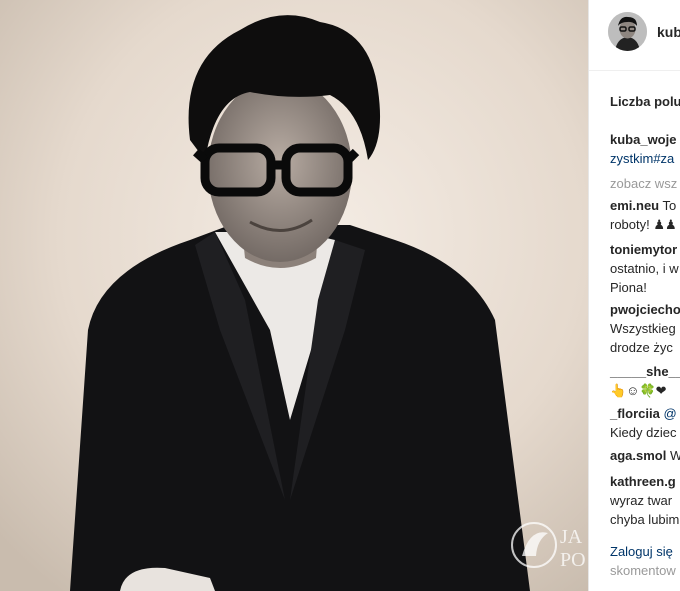 The image size is (680, 591). What do you see at coordinates (668, 205) in the screenshot?
I see `comment-text: To` at bounding box center [668, 205].